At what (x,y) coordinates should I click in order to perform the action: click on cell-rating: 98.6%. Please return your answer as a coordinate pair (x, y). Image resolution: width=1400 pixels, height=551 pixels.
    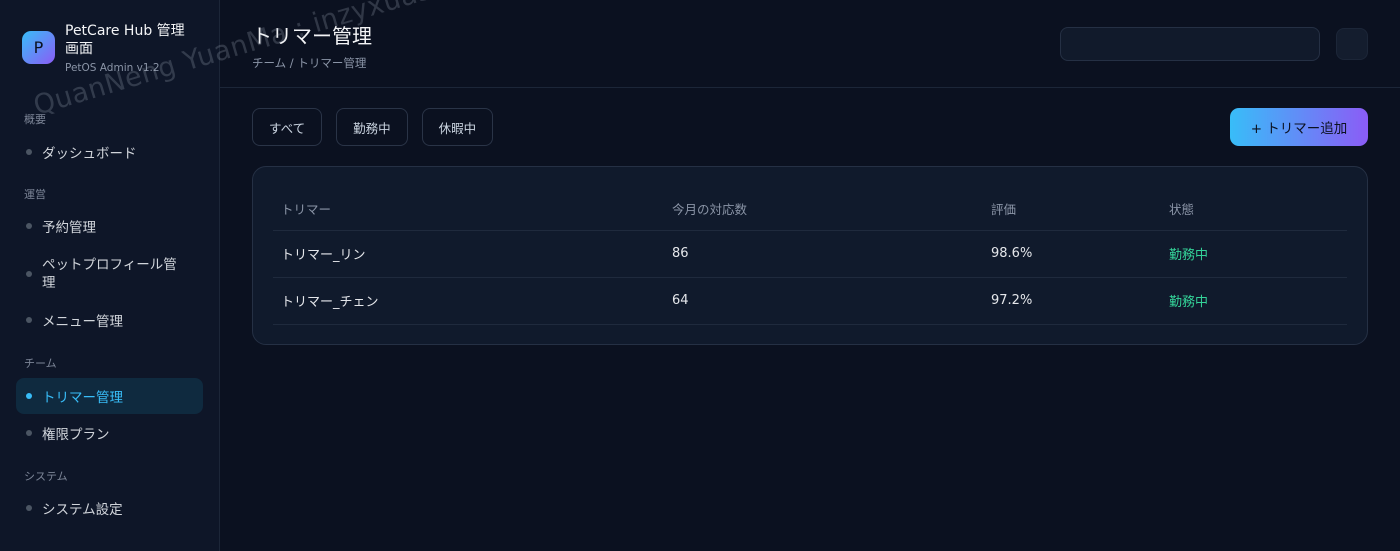
    Looking at the image, I should click on (1072, 254).